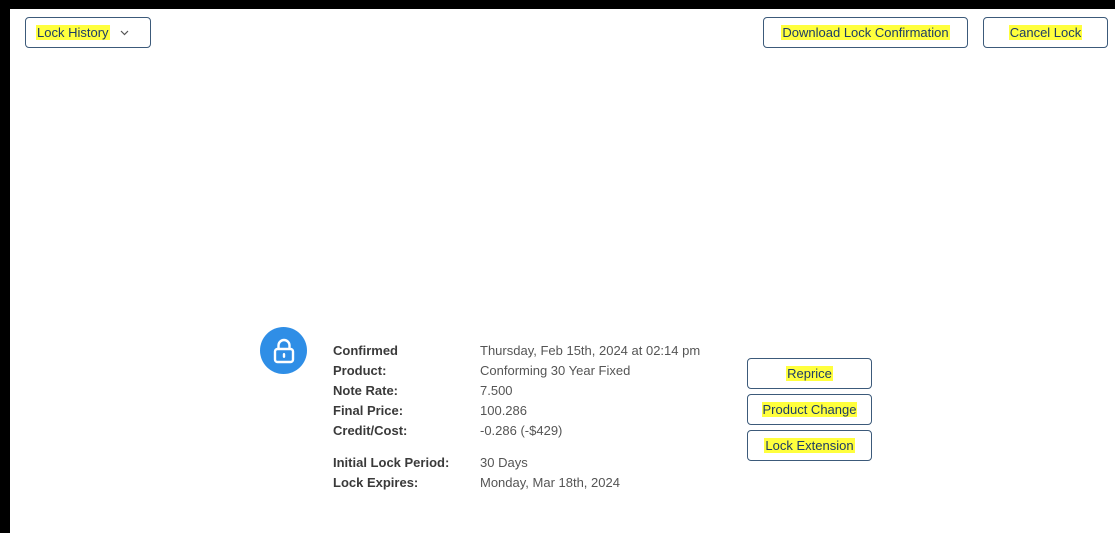 This screenshot has height=533, width=1115. What do you see at coordinates (504, 462) in the screenshot?
I see `initial-lock-period-value: 30 Days` at bounding box center [504, 462].